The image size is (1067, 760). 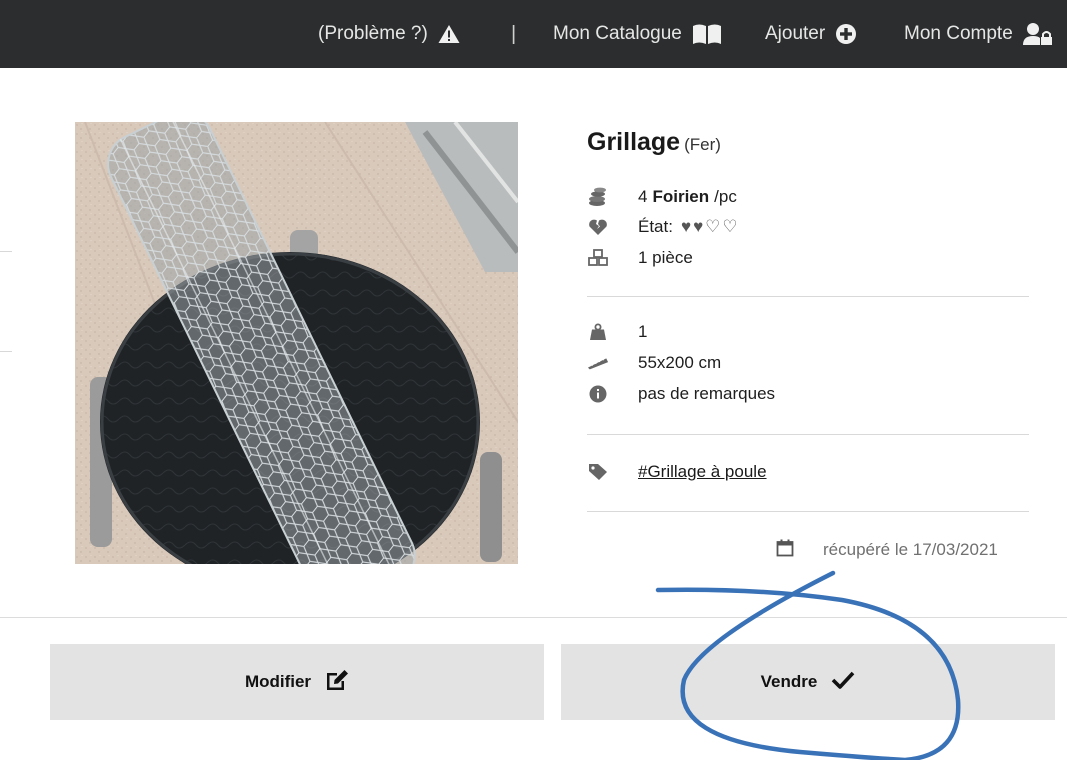 I want to click on condition-row: État: ♥ ♥ ♡ ♡, so click(x=662, y=227).